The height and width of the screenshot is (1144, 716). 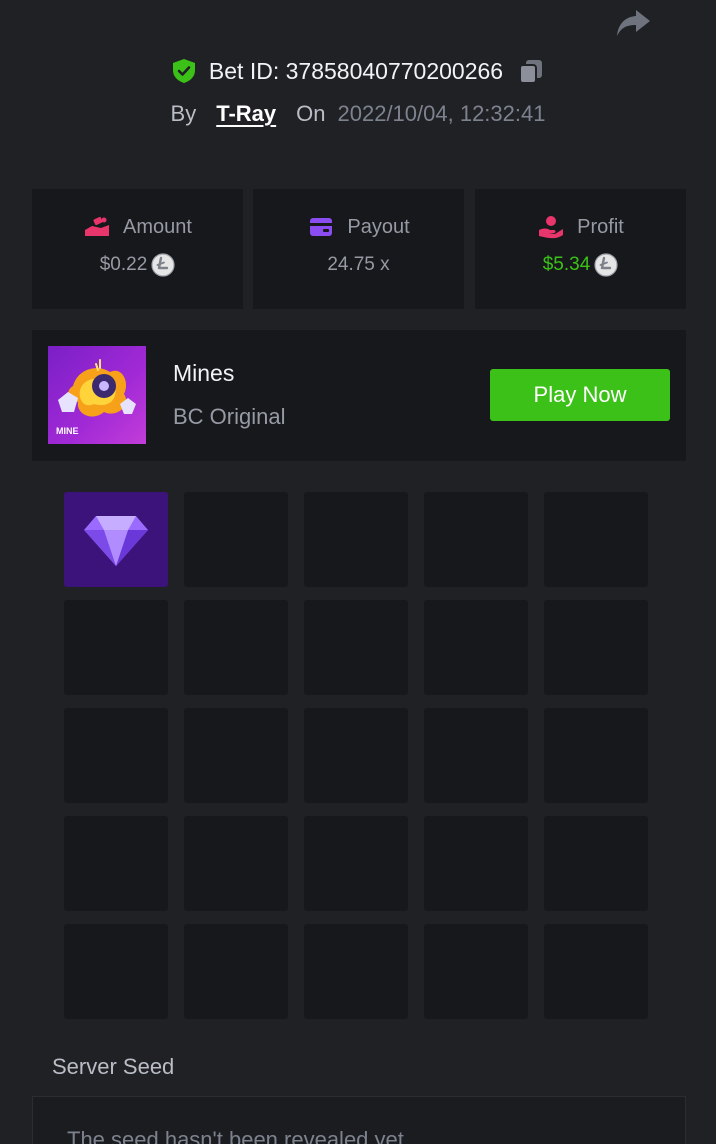 What do you see at coordinates (311, 113) in the screenshot?
I see `on-label: On` at bounding box center [311, 113].